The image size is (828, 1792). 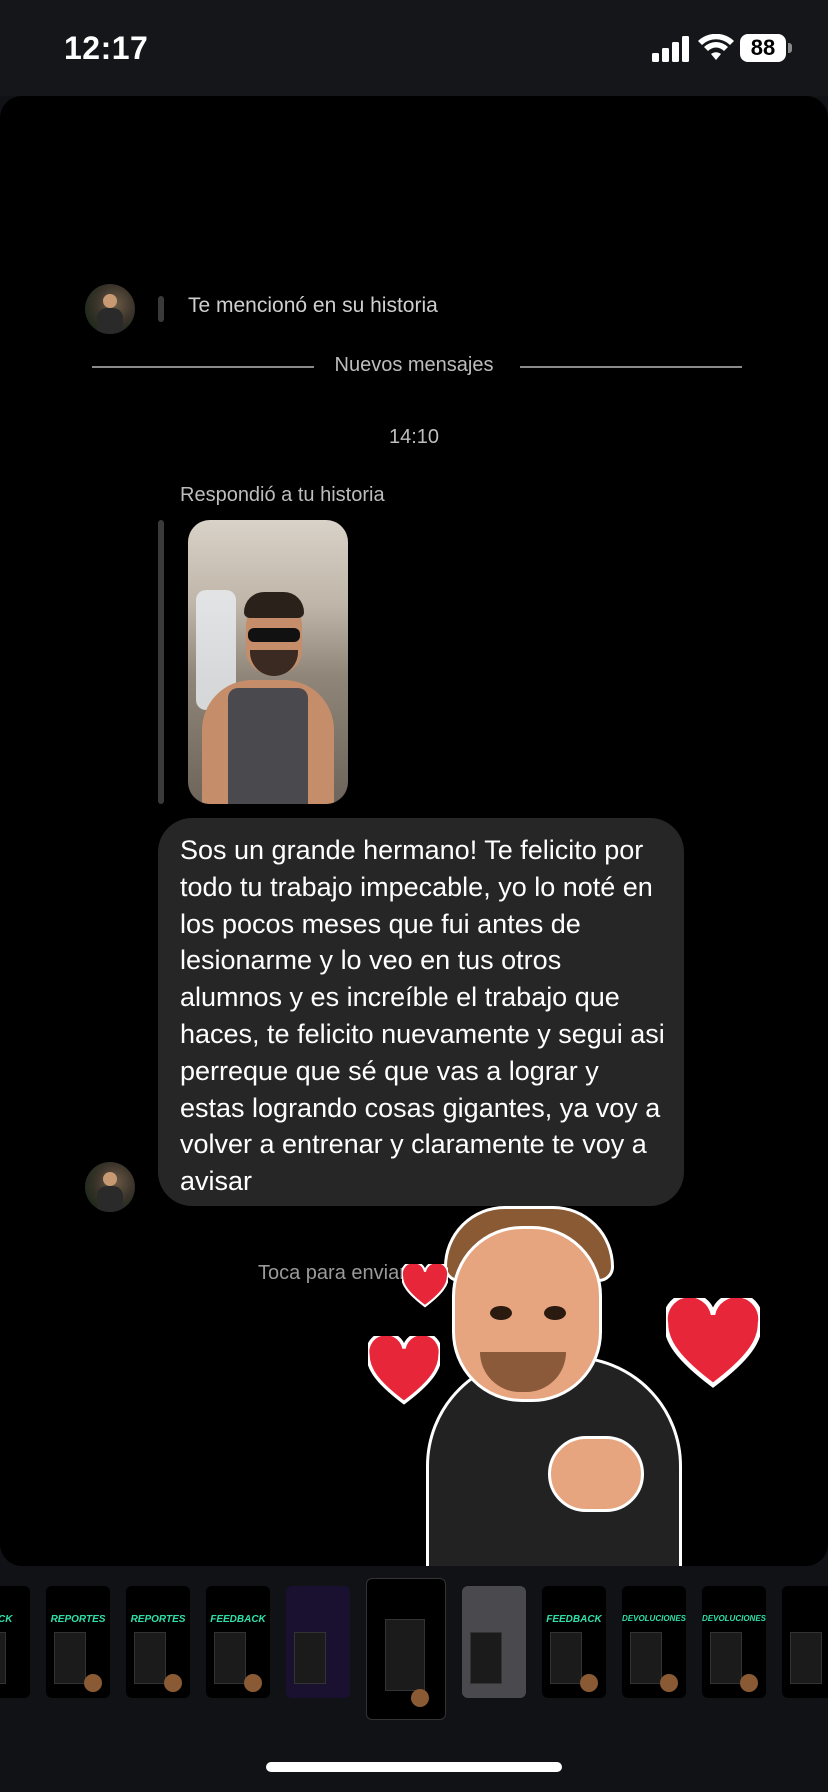 I want to click on memoji-hands, so click(x=596, y=1474).